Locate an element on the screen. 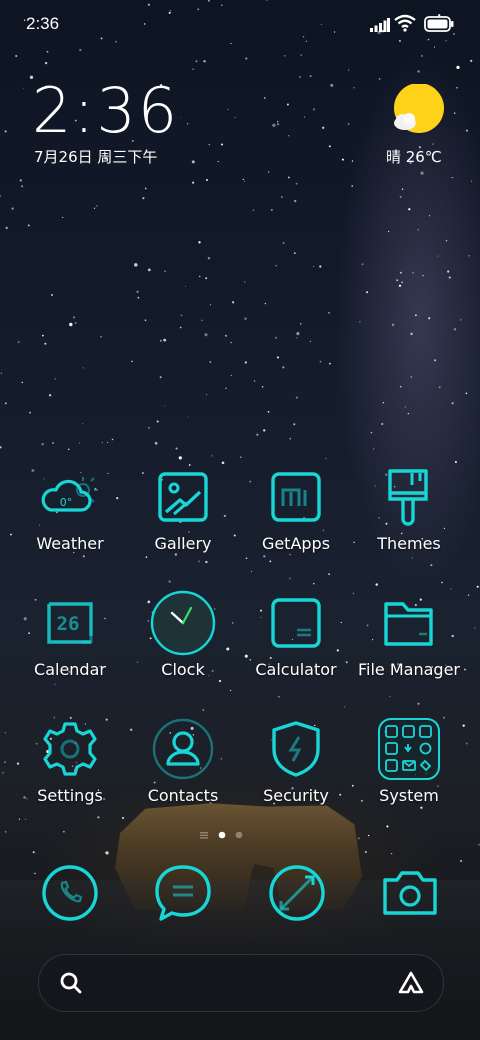 The width and height of the screenshot is (480, 1040). calendar-icon: 26 is located at coordinates (70, 623).